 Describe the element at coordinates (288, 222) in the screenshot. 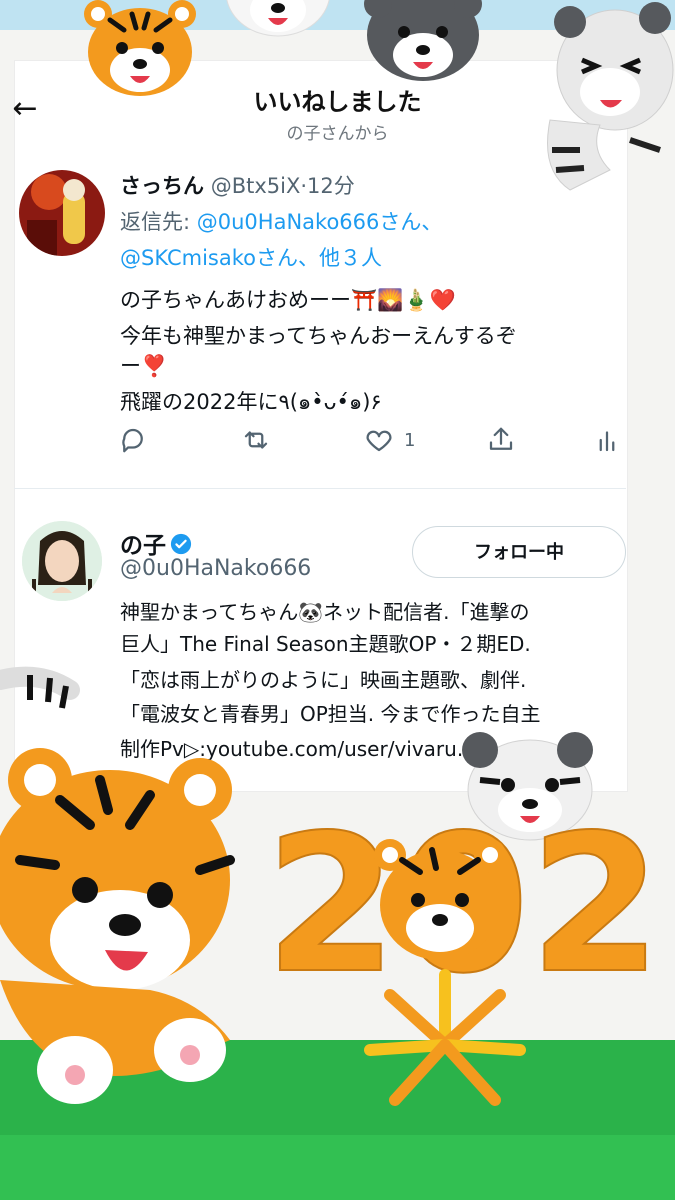

I see `reply-mention-link: @0u0HaNako666` at that location.